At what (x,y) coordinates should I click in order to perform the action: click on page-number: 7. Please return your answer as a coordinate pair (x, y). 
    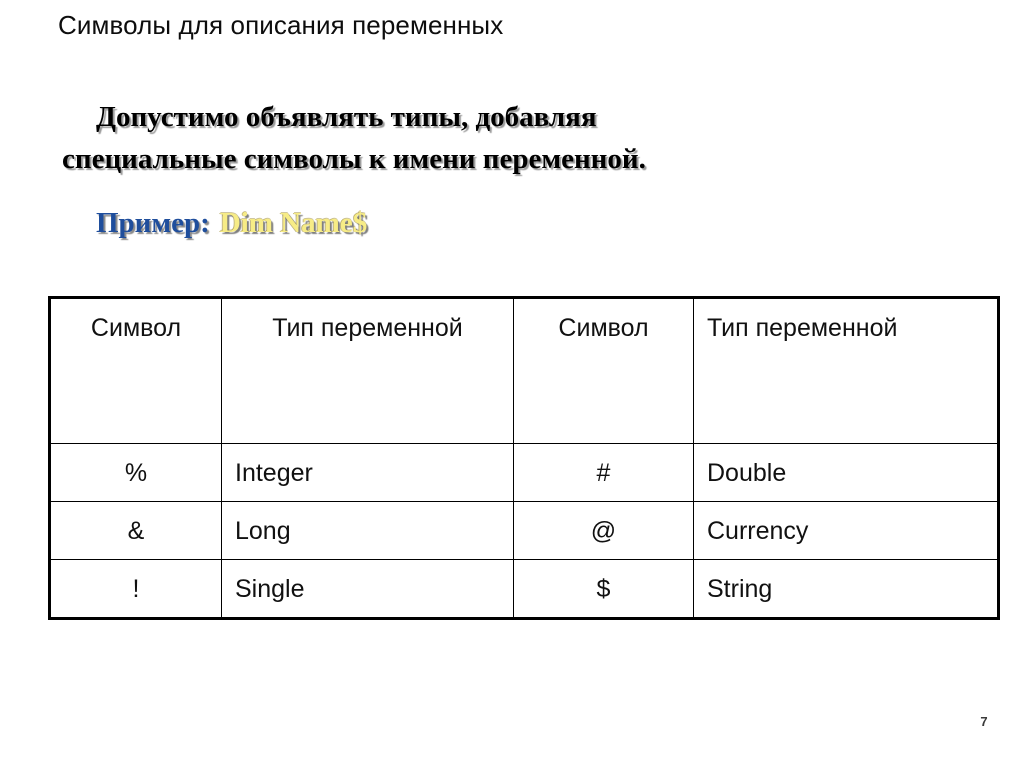
    Looking at the image, I should click on (984, 721).